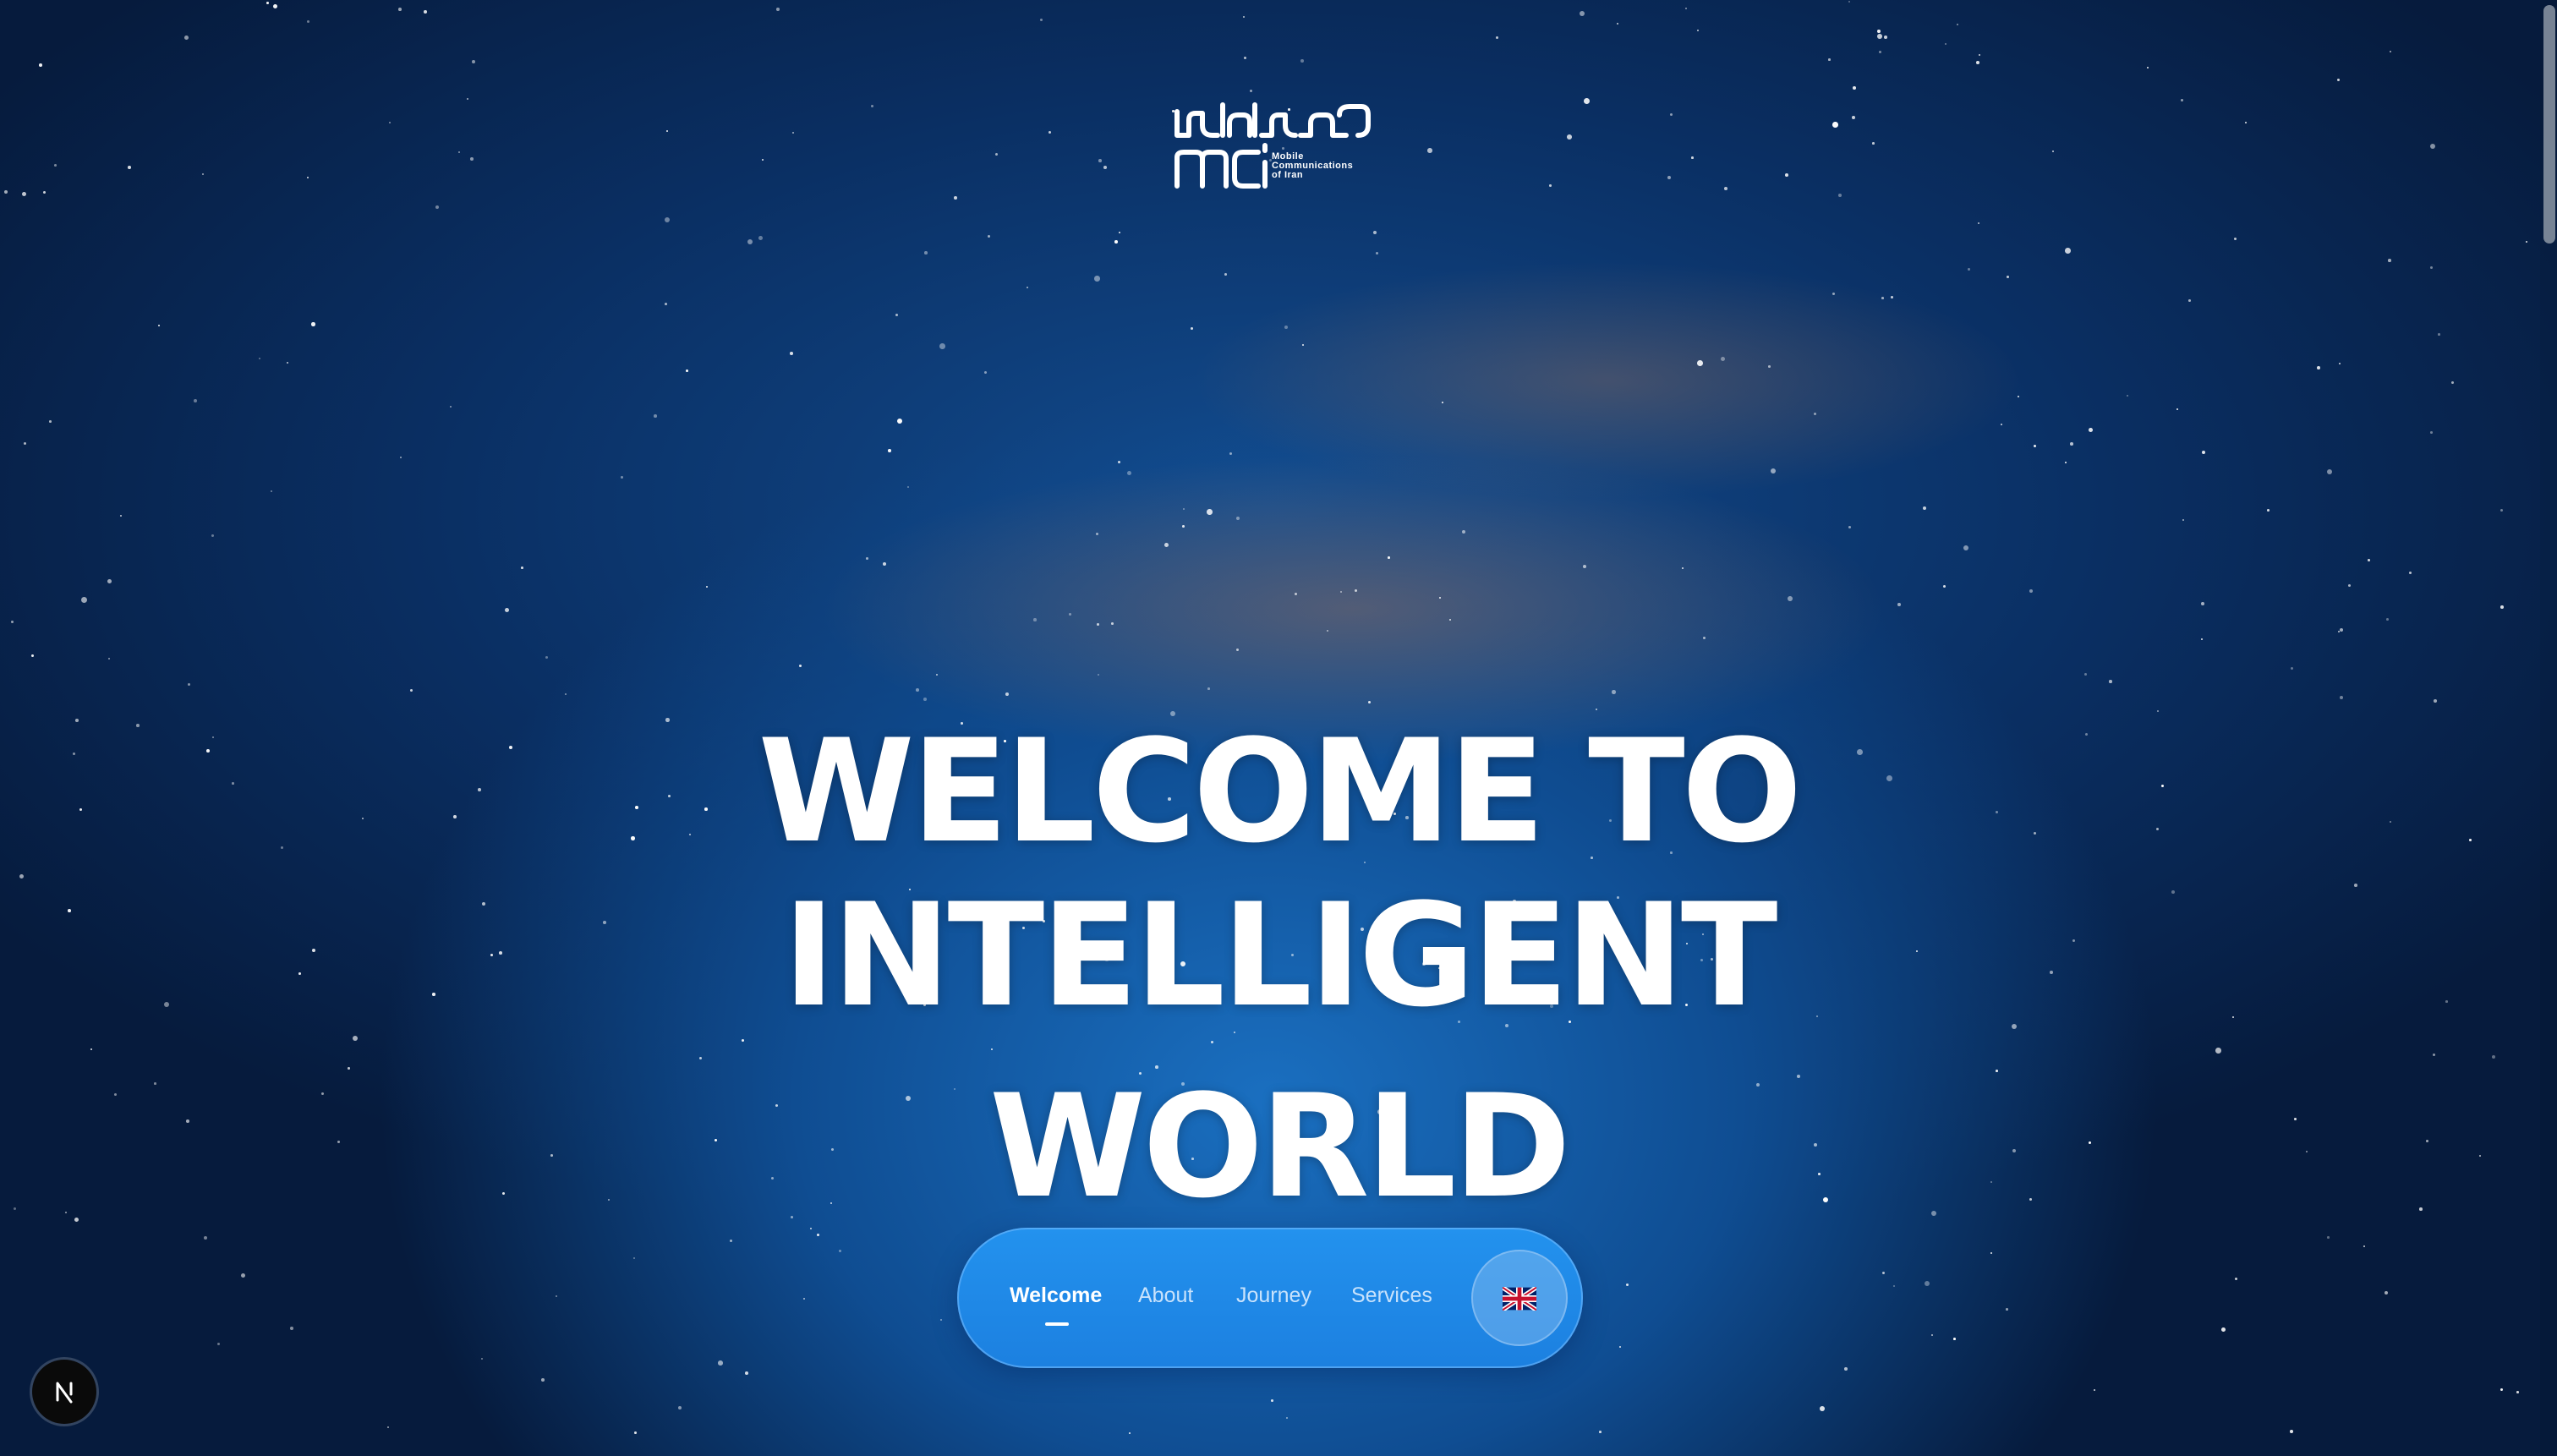  What do you see at coordinates (1273, 146) in the screenshot?
I see `mci-logo: Mobile Communications of Iran` at bounding box center [1273, 146].